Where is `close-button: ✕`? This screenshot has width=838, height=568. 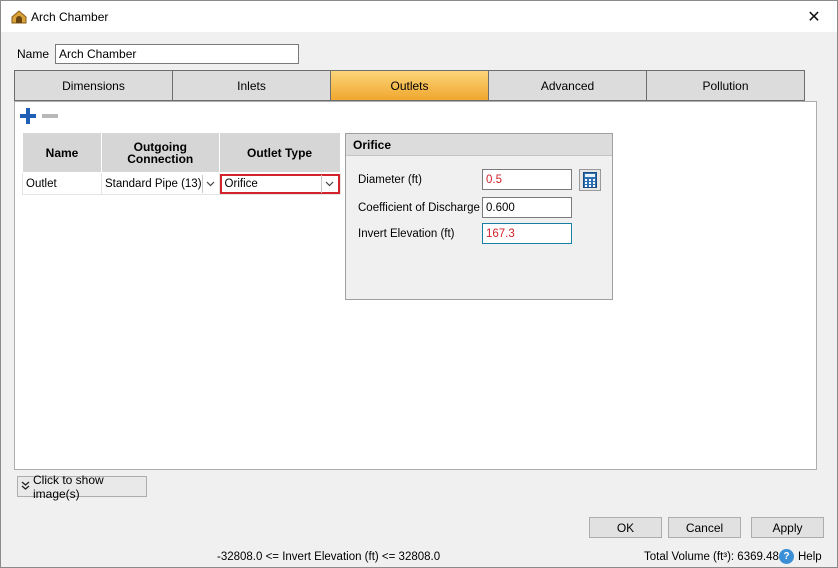
close-button: ✕ is located at coordinates (814, 16).